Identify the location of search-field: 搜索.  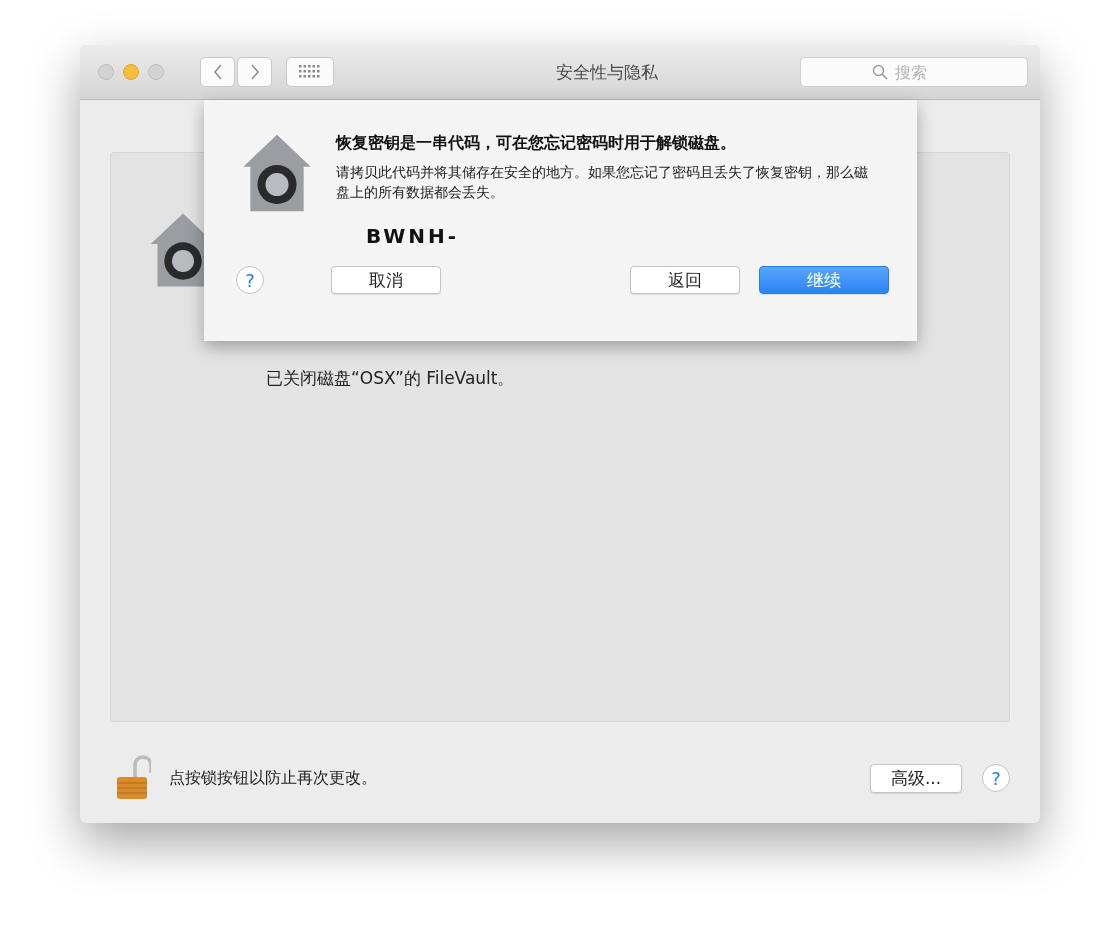
(914, 72).